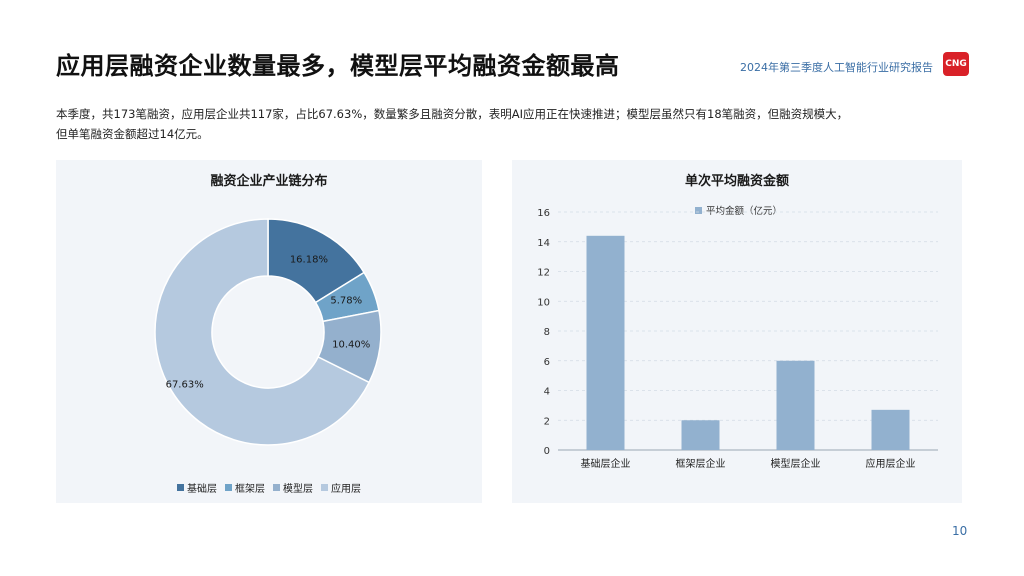  Describe the element at coordinates (547, 332) in the screenshot. I see `y-tick-label: 8` at that location.